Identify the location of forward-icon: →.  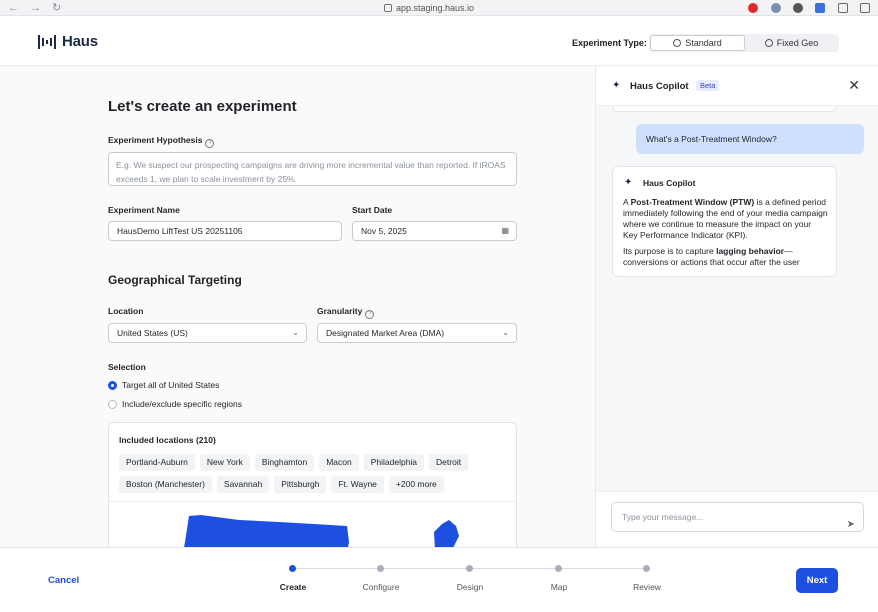
(35, 8).